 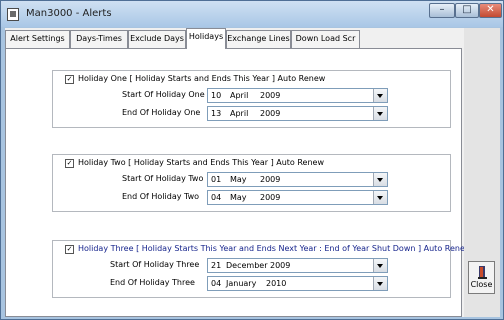 I want to click on date-month: January, so click(x=241, y=283).